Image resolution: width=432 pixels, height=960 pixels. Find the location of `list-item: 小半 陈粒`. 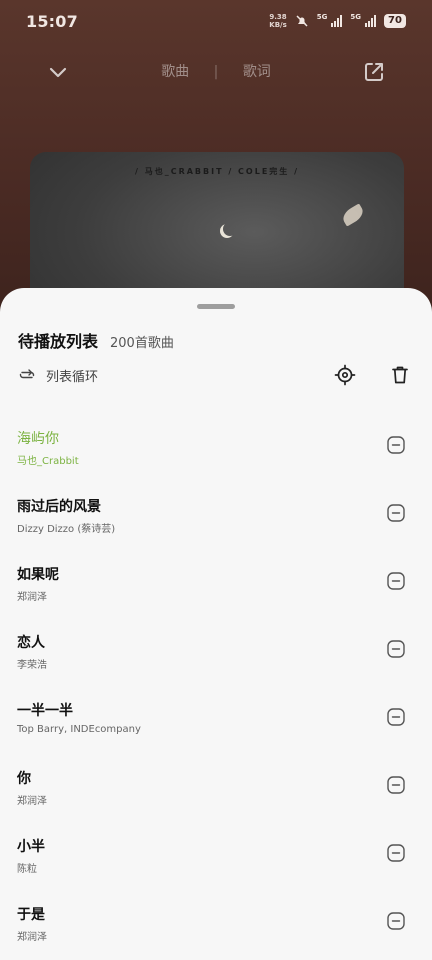

list-item: 小半 陈粒 is located at coordinates (216, 856).